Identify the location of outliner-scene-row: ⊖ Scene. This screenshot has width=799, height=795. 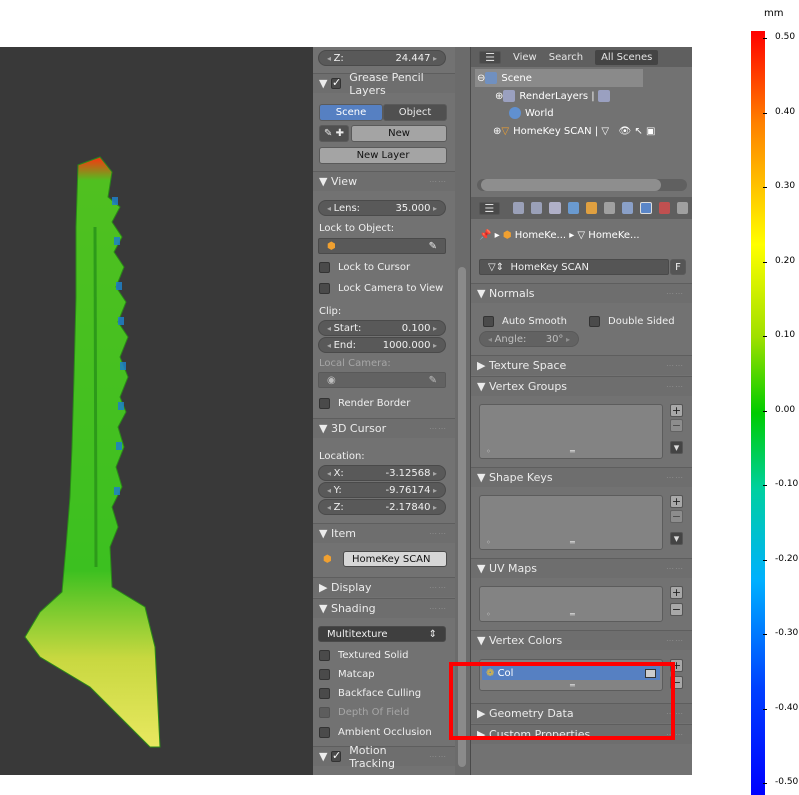
(504, 78).